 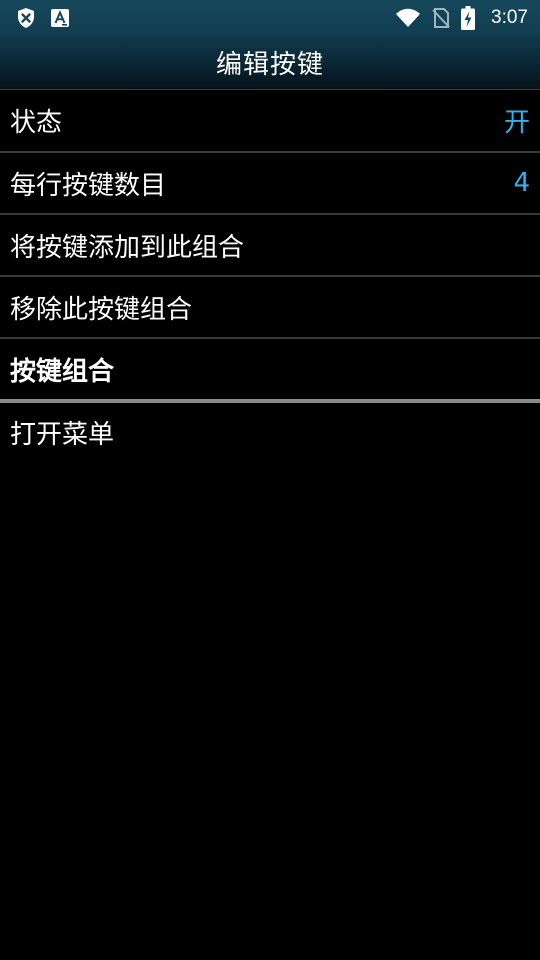 I want to click on list-item-remove-group: 移除此按键组合, so click(x=270, y=306).